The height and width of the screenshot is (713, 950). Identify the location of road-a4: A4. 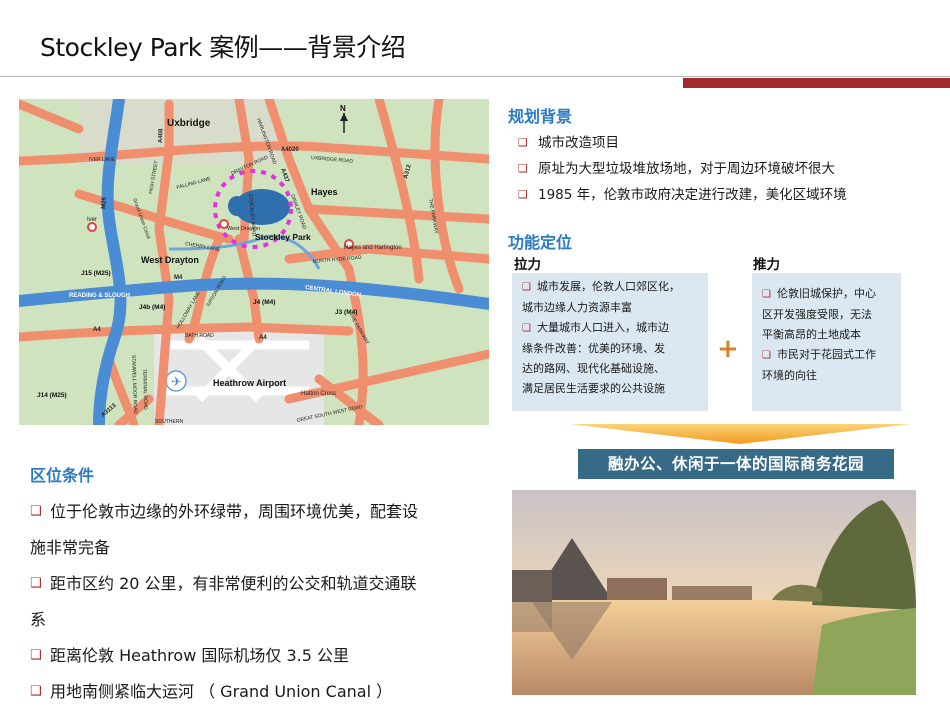
(97, 330).